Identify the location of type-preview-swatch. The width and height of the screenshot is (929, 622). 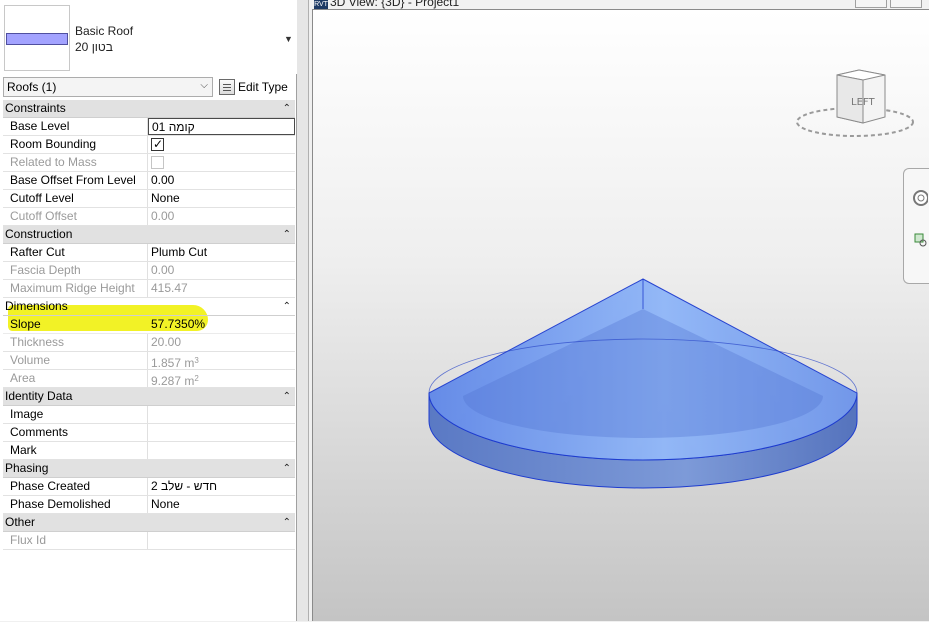
(37, 39).